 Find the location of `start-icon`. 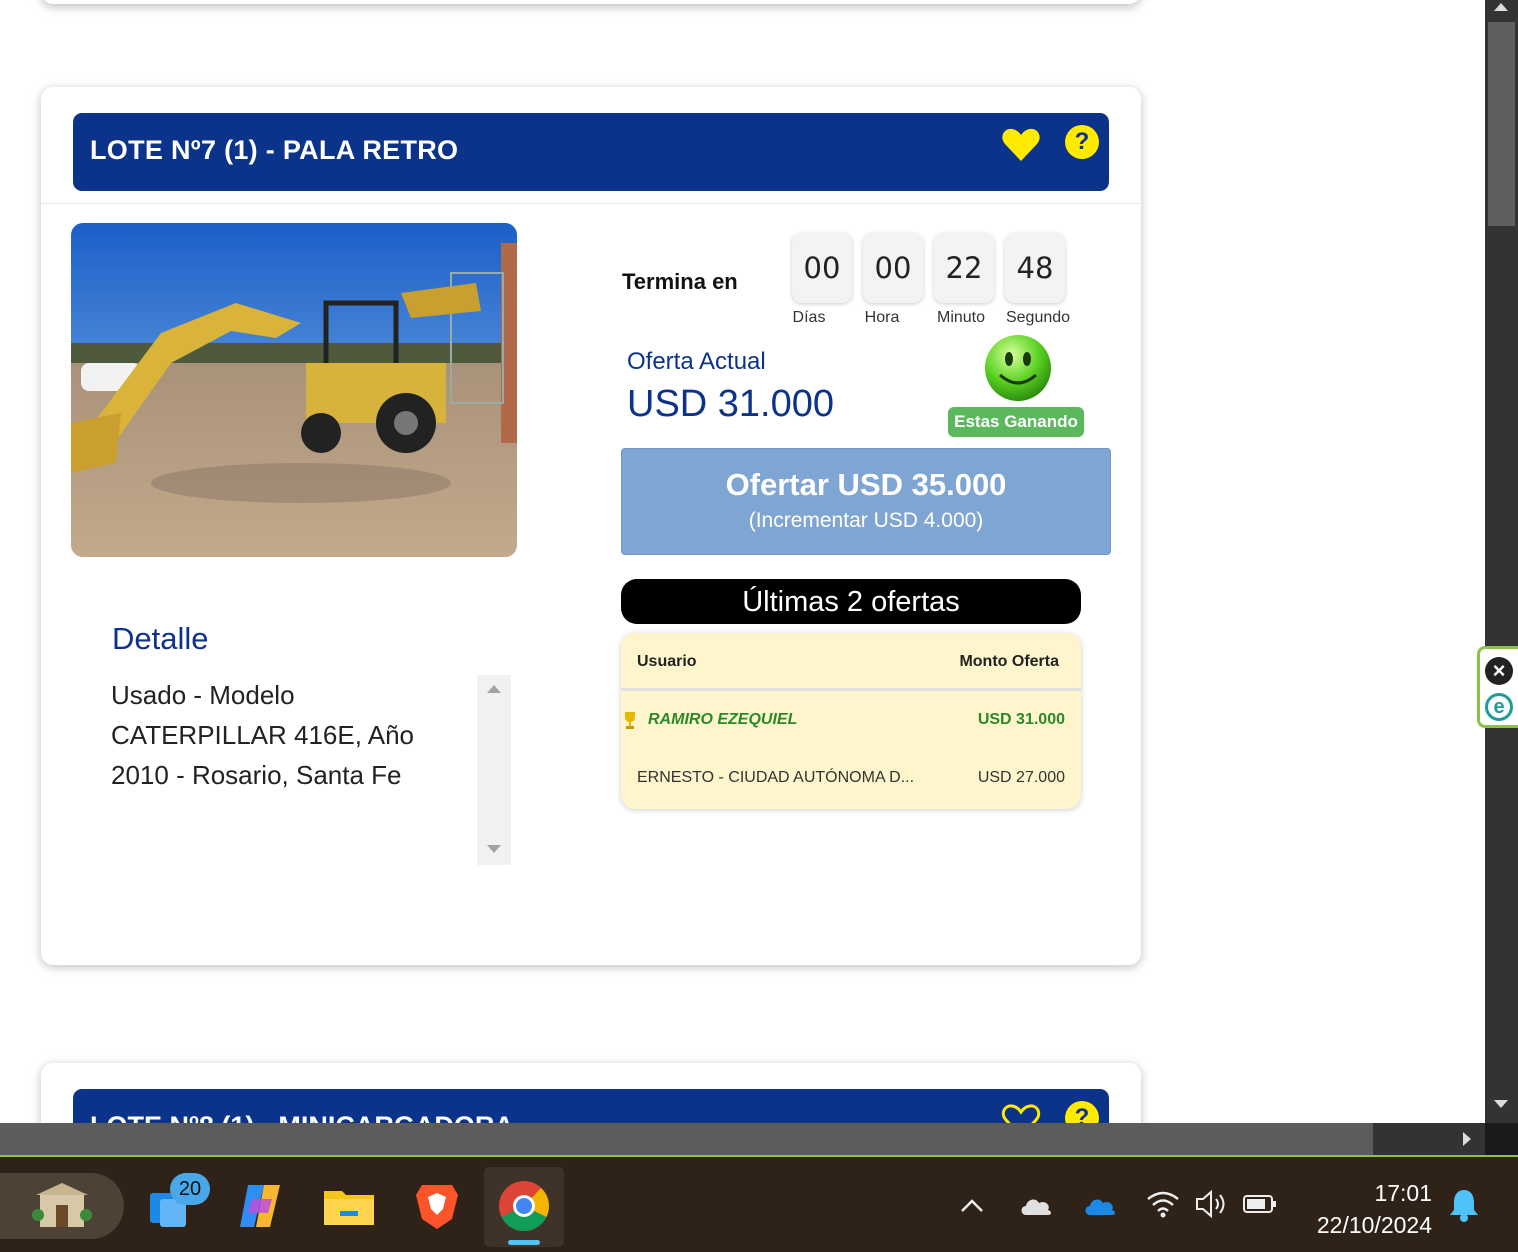

start-icon is located at coordinates (62, 1205).